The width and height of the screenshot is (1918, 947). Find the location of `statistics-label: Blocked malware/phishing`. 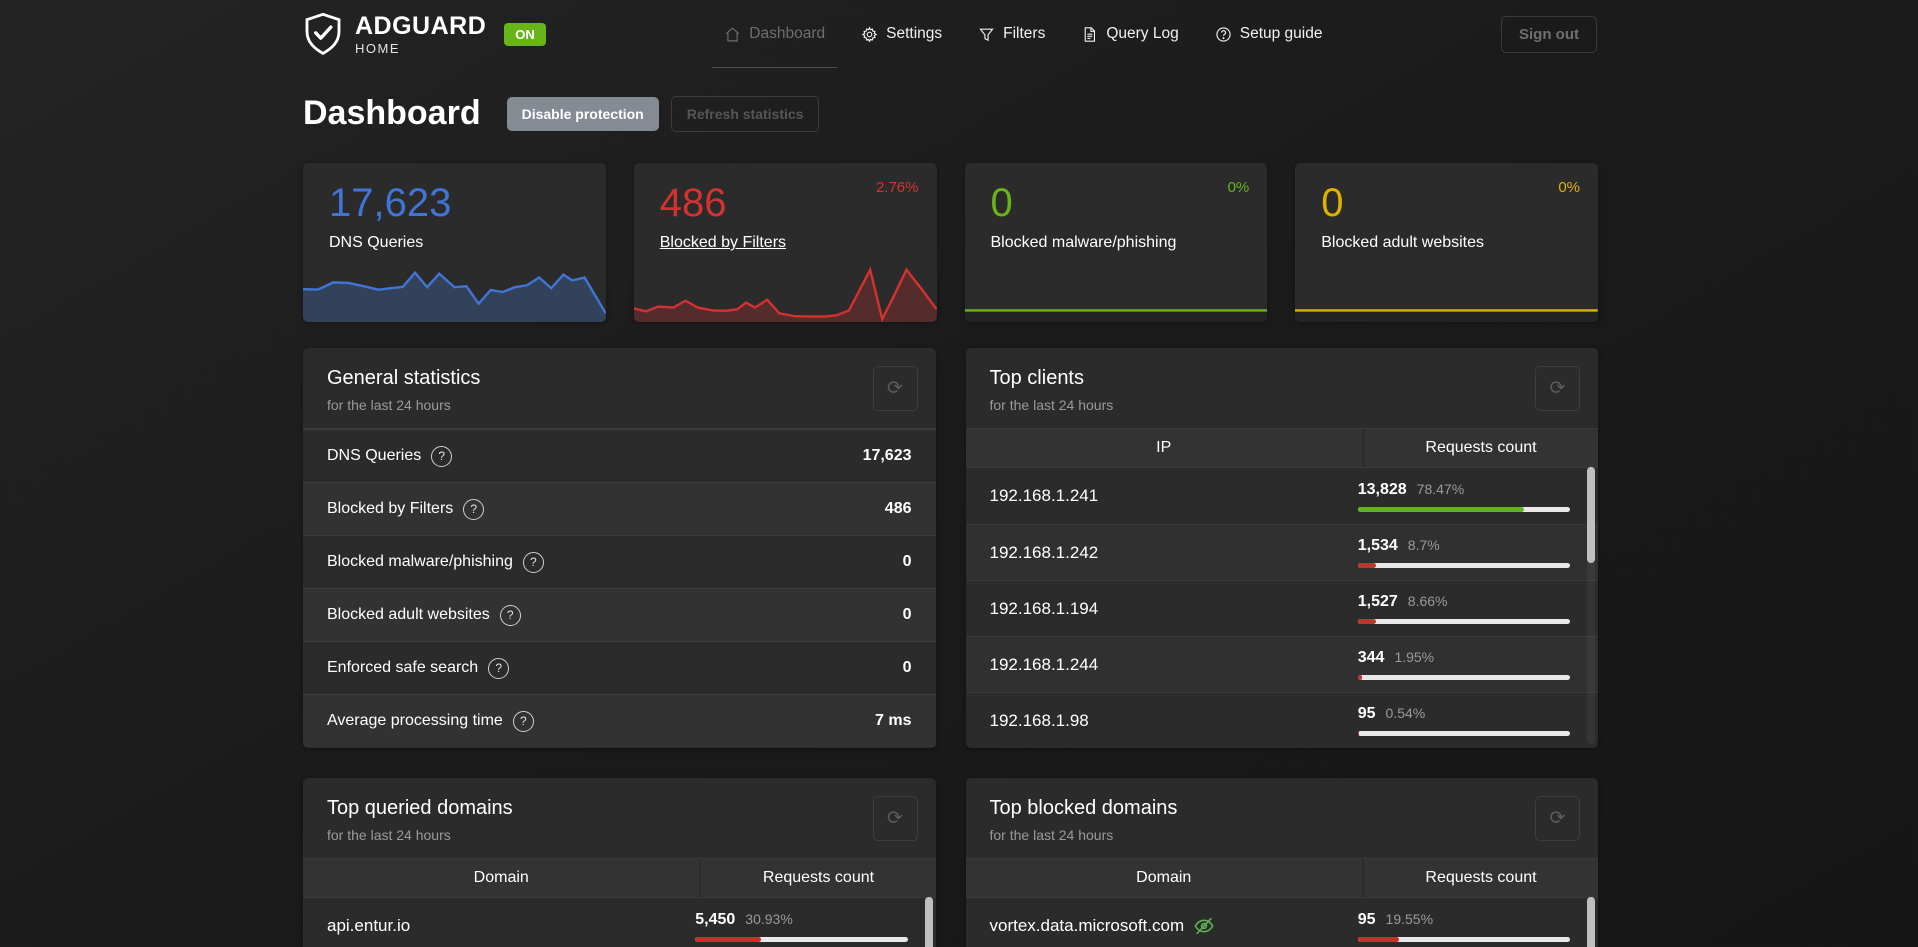

statistics-label: Blocked malware/phishing is located at coordinates (420, 561).